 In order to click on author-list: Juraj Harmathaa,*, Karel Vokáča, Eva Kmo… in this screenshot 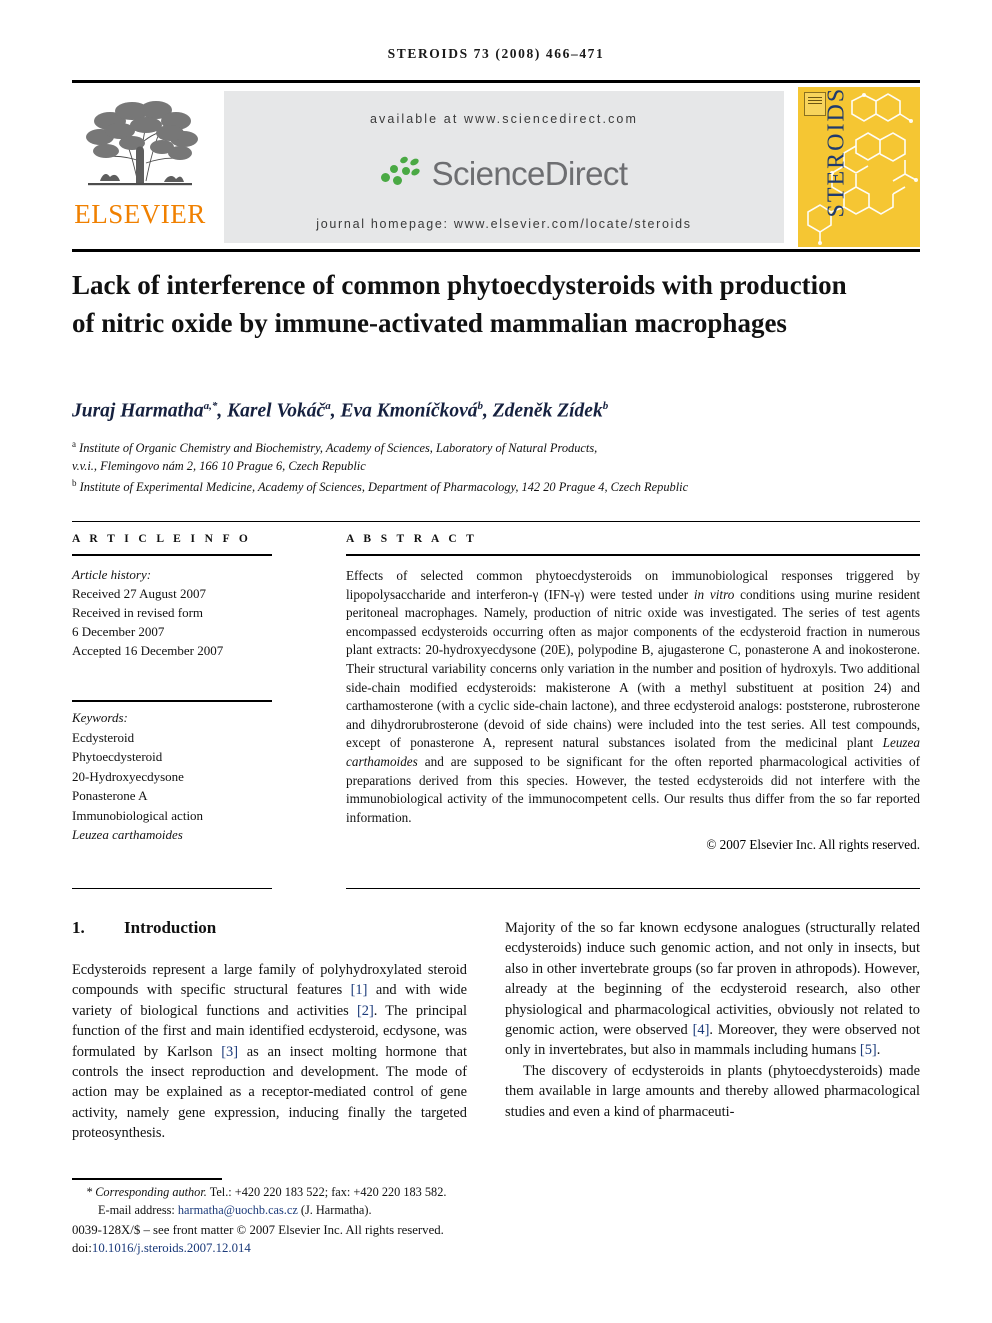, I will do `click(340, 411)`.